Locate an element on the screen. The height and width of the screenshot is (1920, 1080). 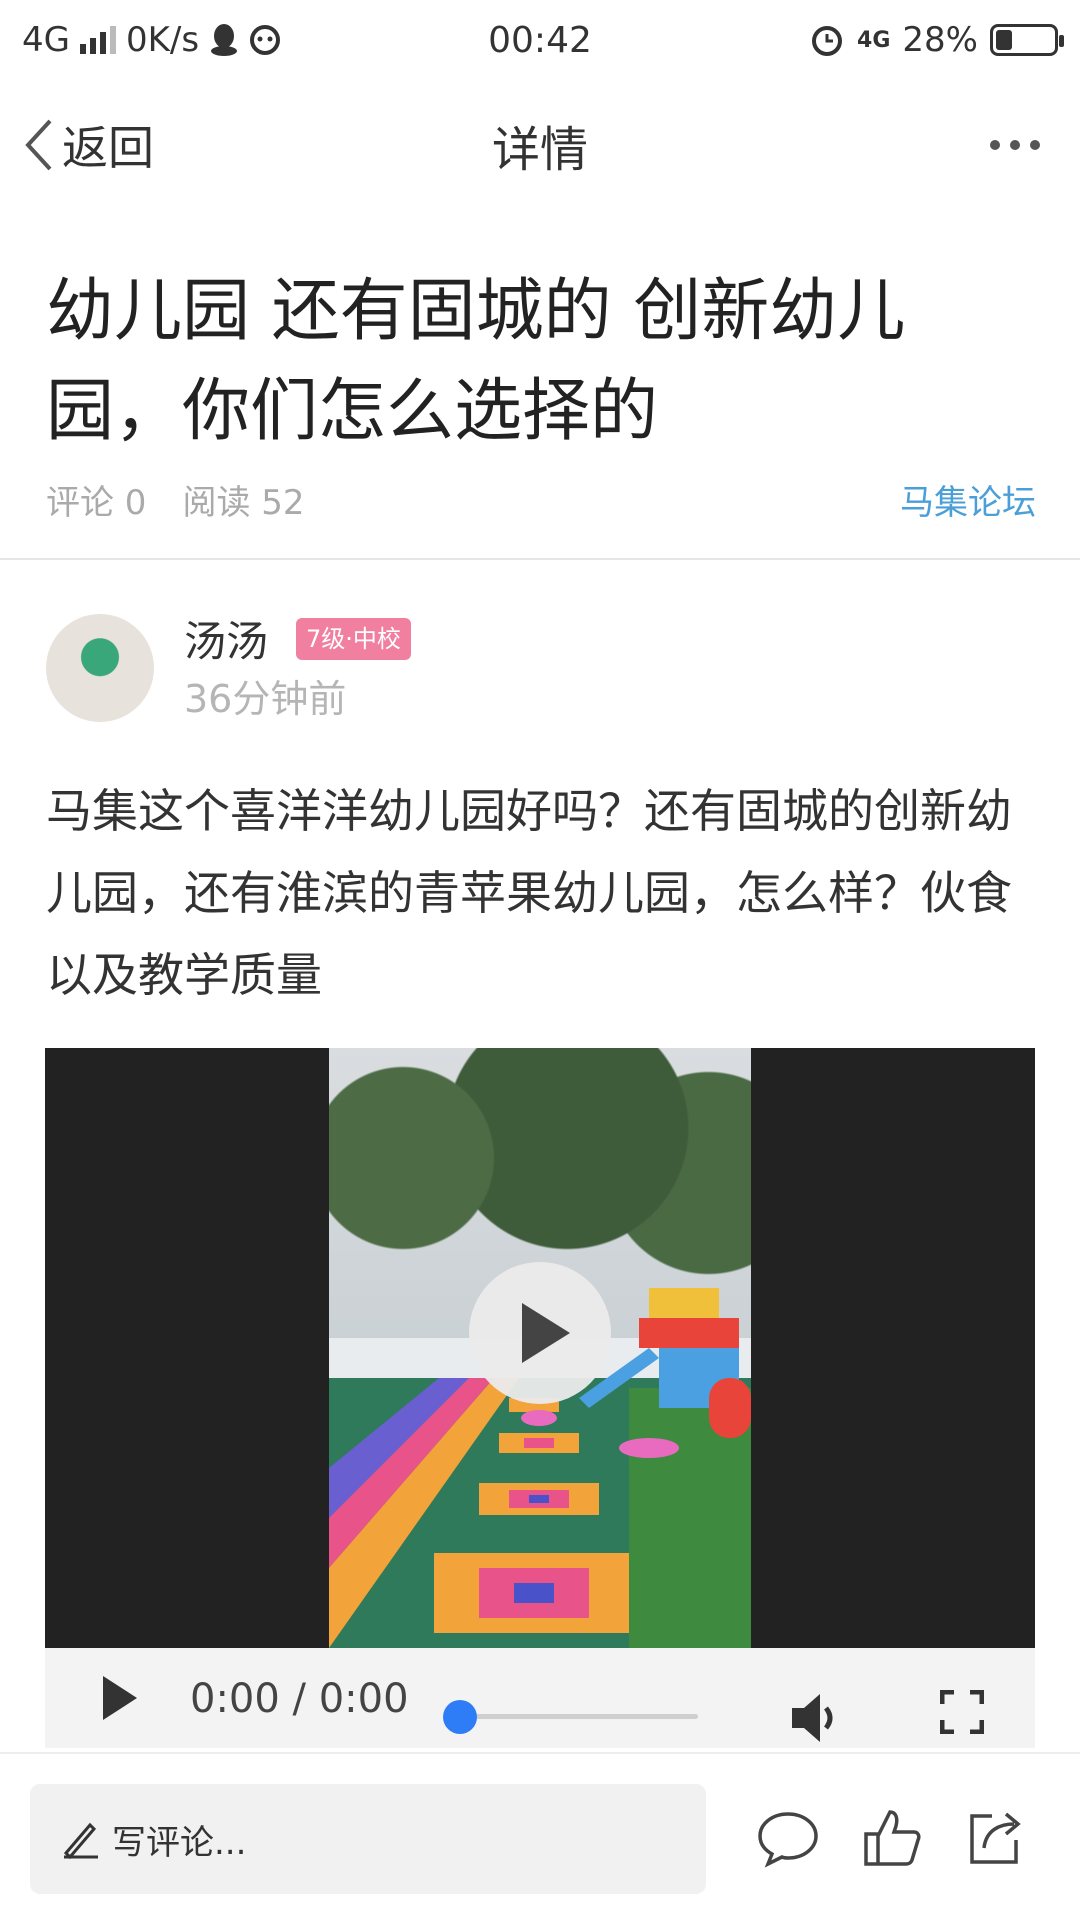
post-meta: 评论 0 阅读 52 马集论坛 is located at coordinates (541, 499).